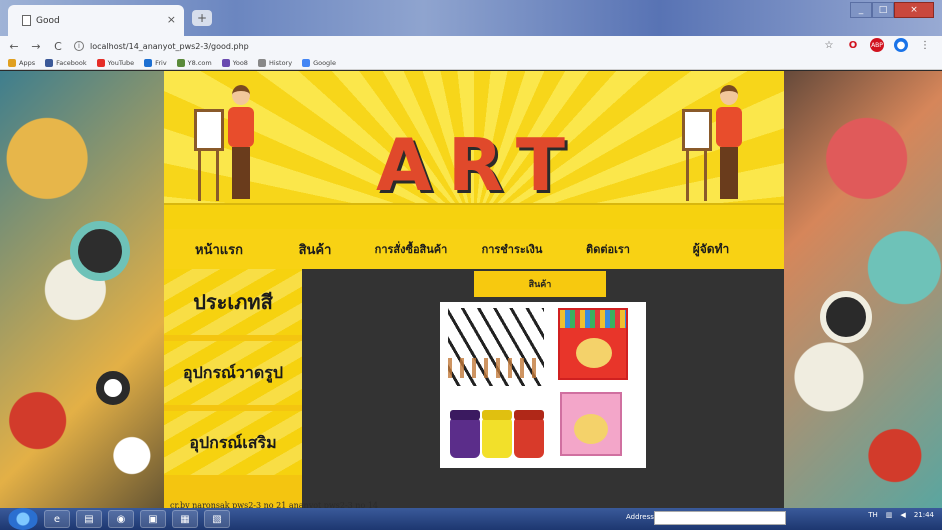 The image size is (942, 530). What do you see at coordinates (711, 249) in the screenshot?
I see `menu-item-creators: ผู้จัดทำ` at bounding box center [711, 249].